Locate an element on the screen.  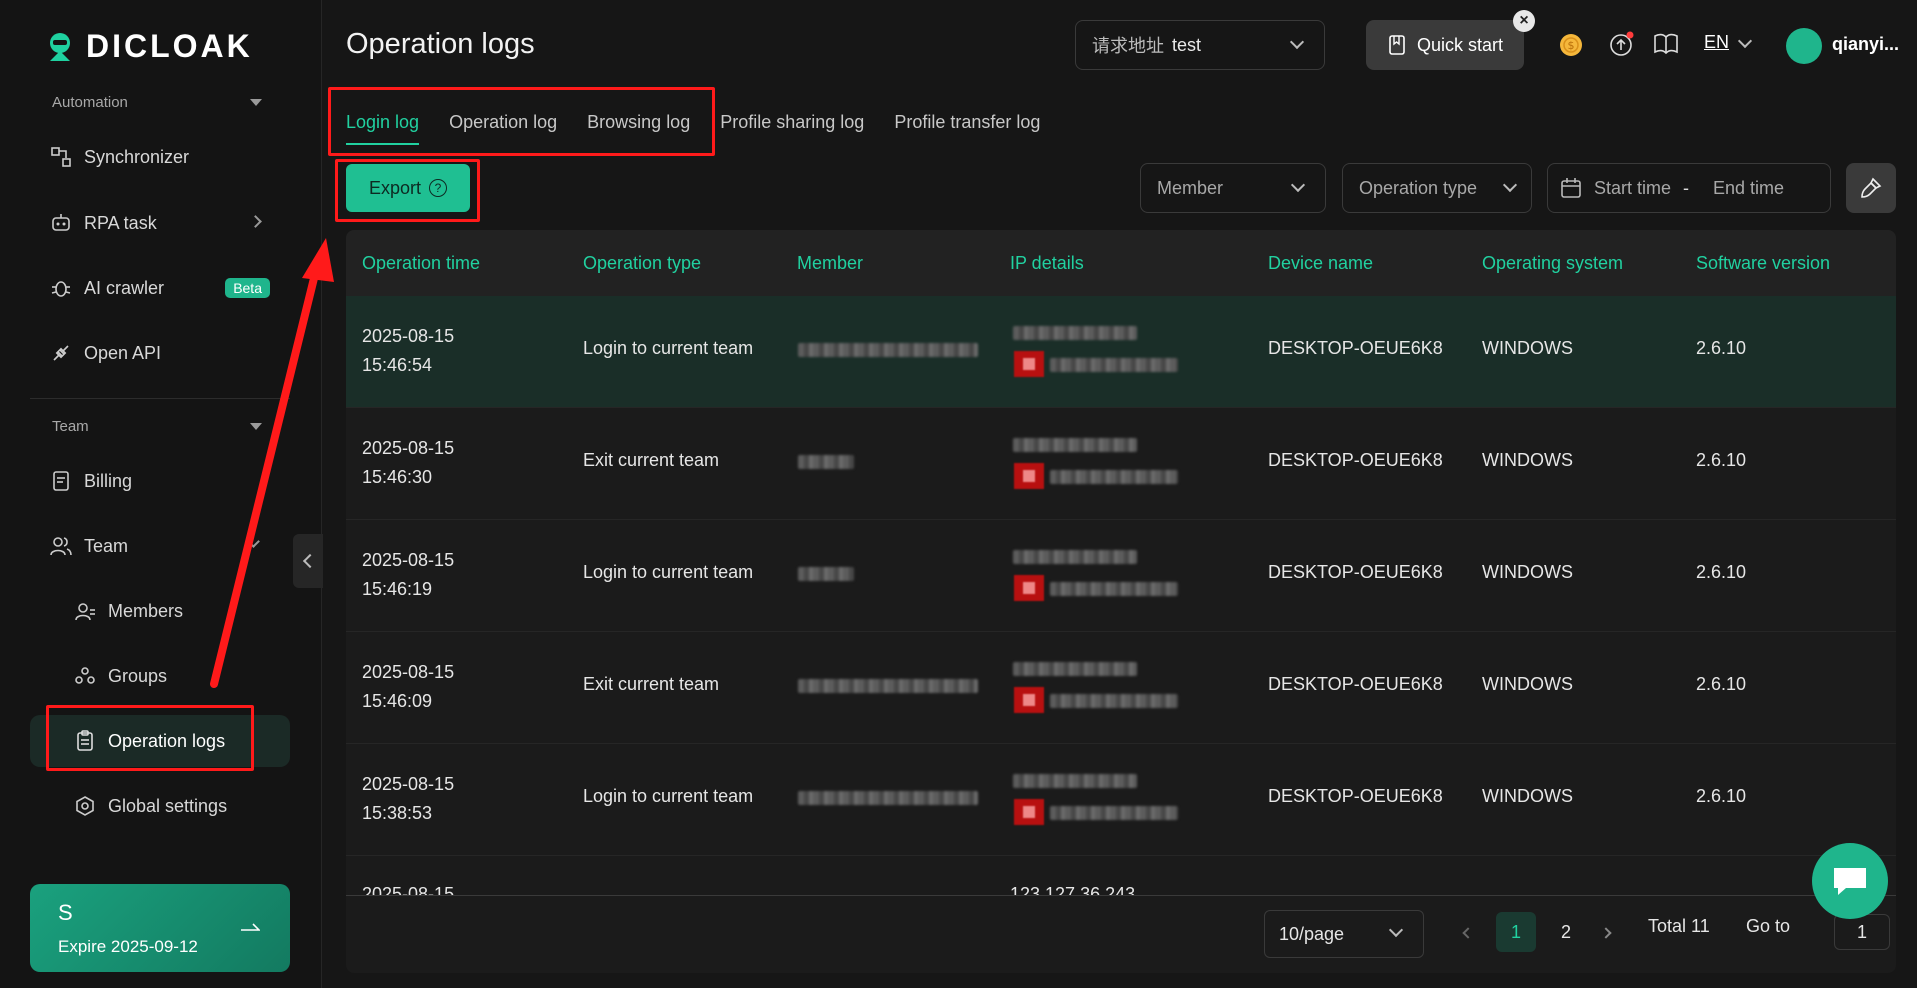
sidebar-item-billing: Billing is located at coordinates (160, 481).